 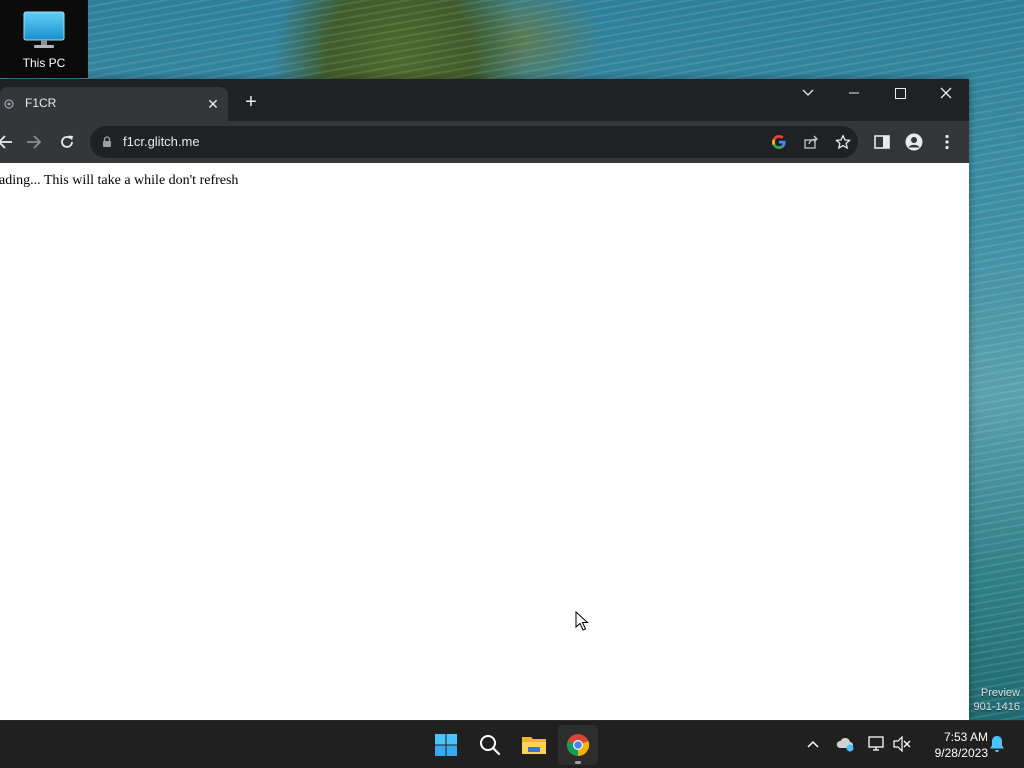 I want to click on url-text: f1cr.glitch.me, so click(x=161, y=141).